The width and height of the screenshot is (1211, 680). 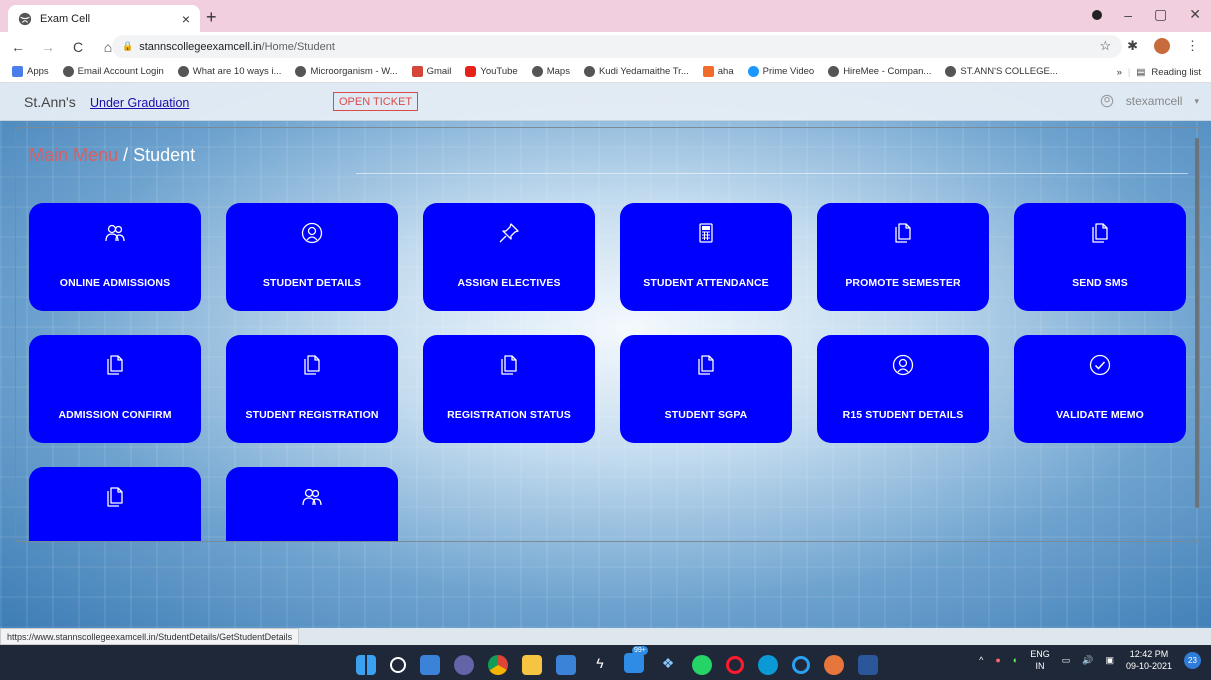 What do you see at coordinates (532, 664) in the screenshot?
I see `file-explorer-icon` at bounding box center [532, 664].